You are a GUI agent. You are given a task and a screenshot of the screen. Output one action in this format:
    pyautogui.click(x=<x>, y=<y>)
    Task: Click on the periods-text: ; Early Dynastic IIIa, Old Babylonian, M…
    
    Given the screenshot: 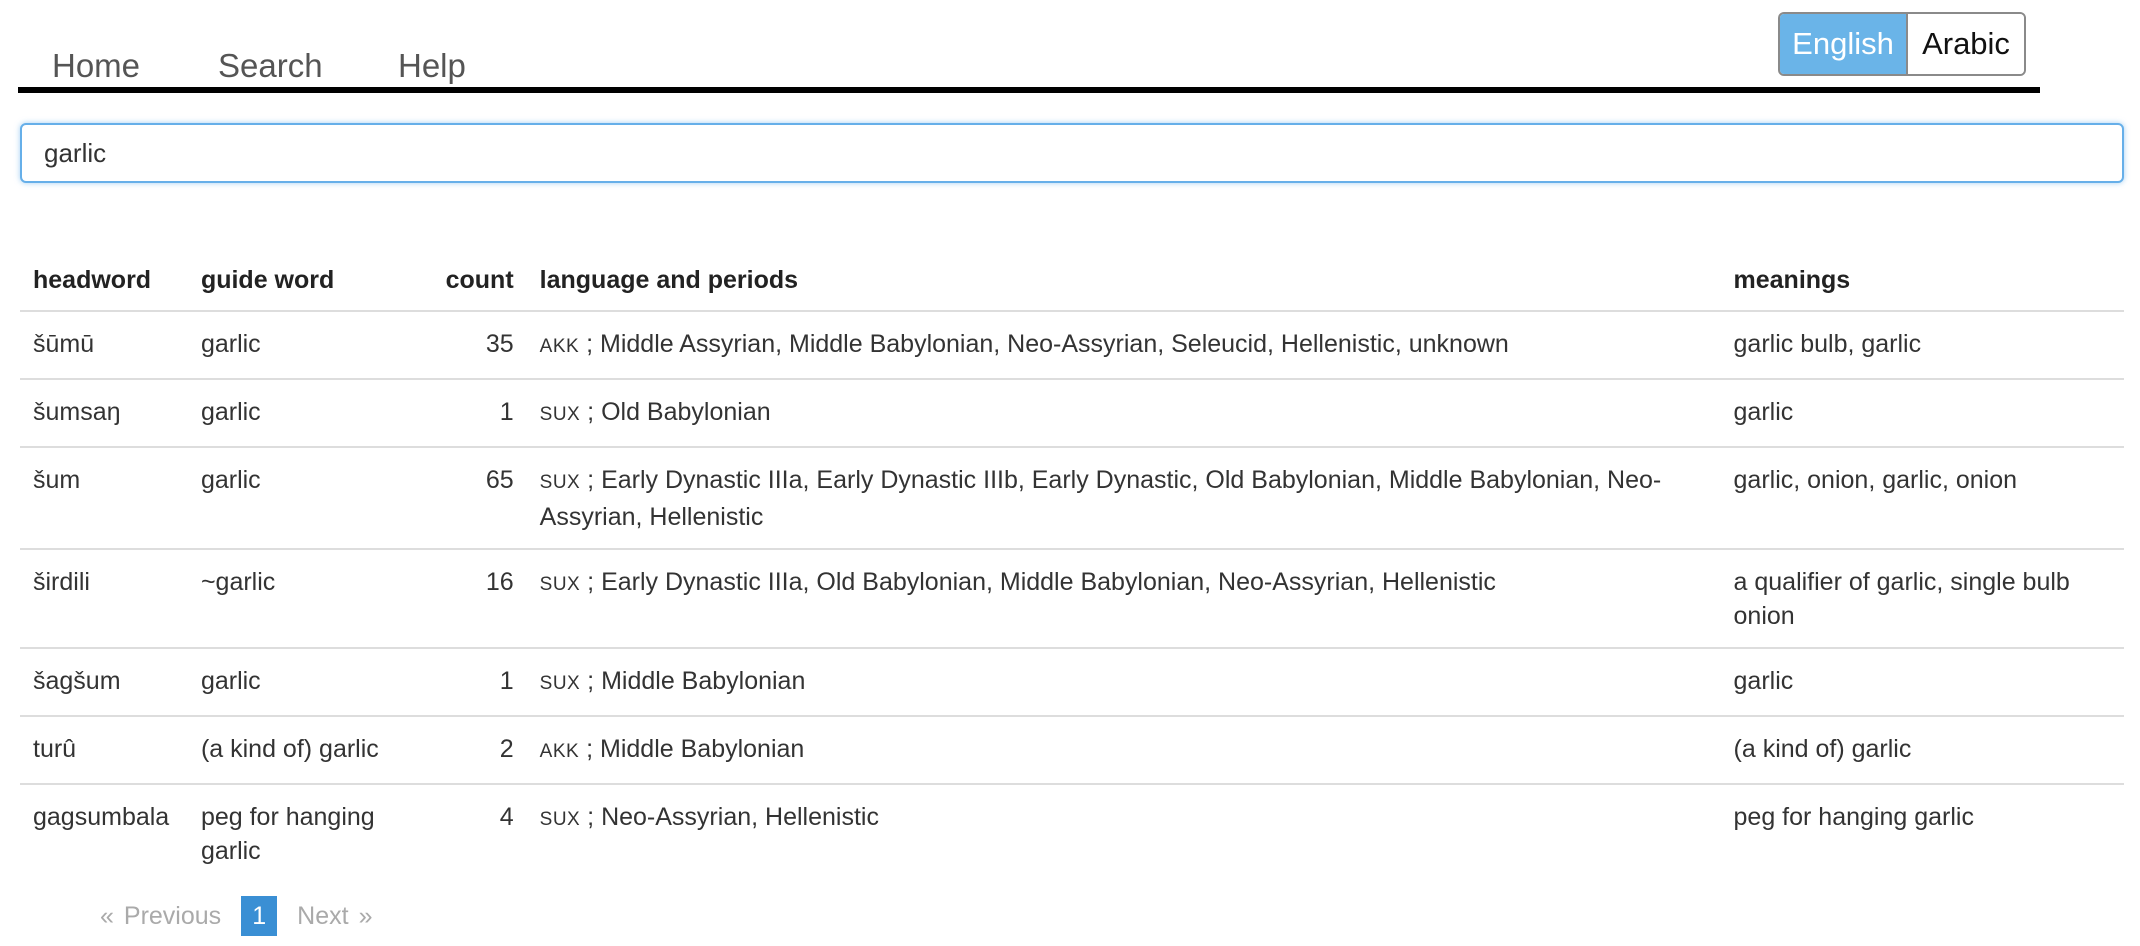 What is the action you would take?
    pyautogui.click(x=1038, y=582)
    